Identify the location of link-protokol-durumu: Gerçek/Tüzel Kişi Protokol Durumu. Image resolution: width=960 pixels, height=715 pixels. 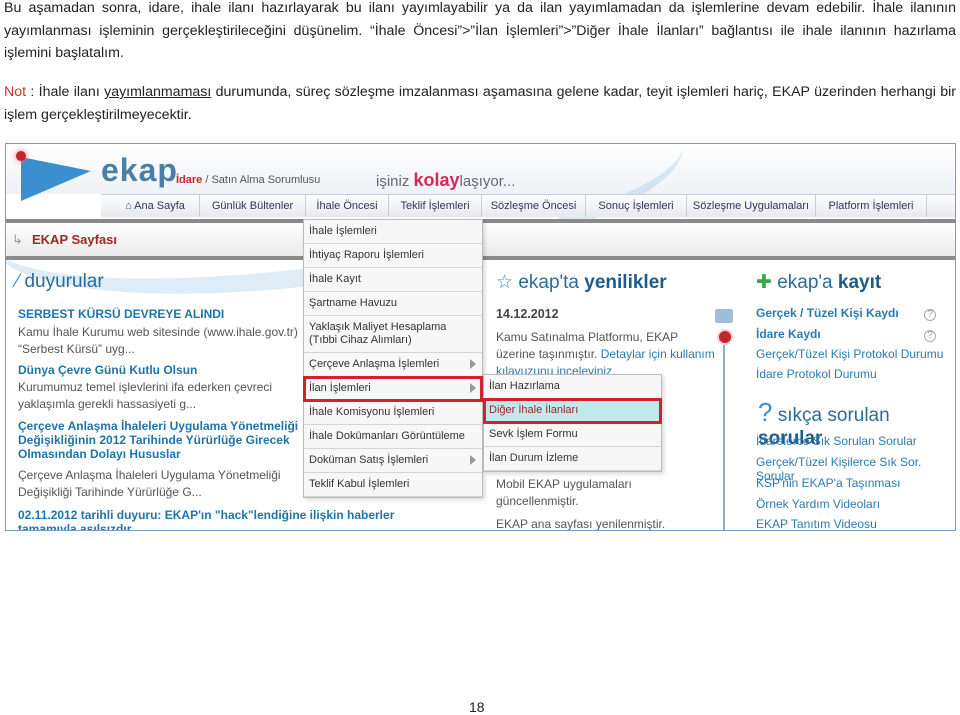
(849, 354).